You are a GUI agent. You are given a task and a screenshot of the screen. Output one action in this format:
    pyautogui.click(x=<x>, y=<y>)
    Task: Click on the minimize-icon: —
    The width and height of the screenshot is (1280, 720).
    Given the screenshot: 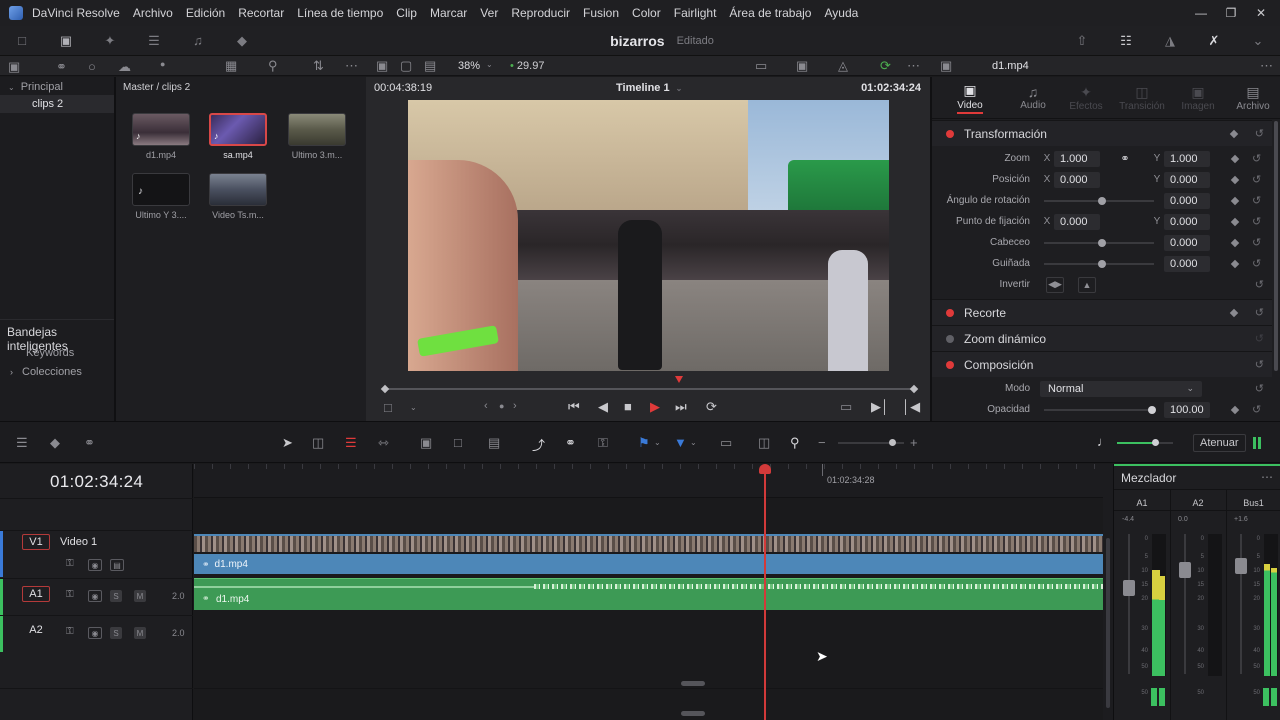 What is the action you would take?
    pyautogui.click(x=1201, y=13)
    